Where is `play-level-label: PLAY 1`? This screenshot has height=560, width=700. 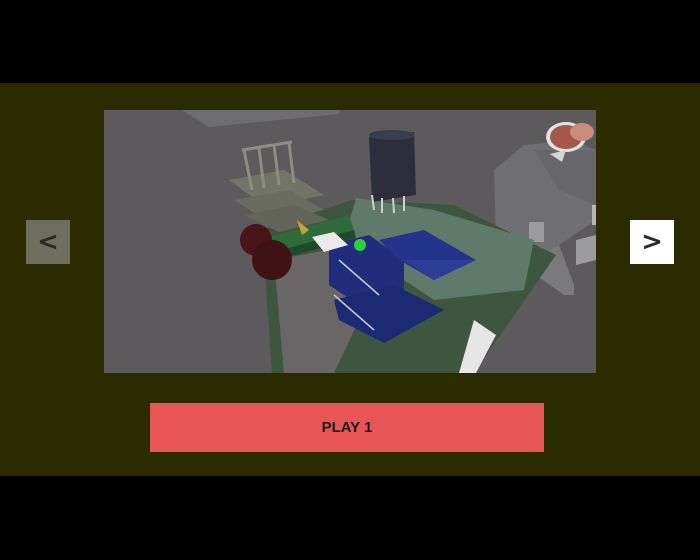
play-level-label: PLAY 1 is located at coordinates (347, 427).